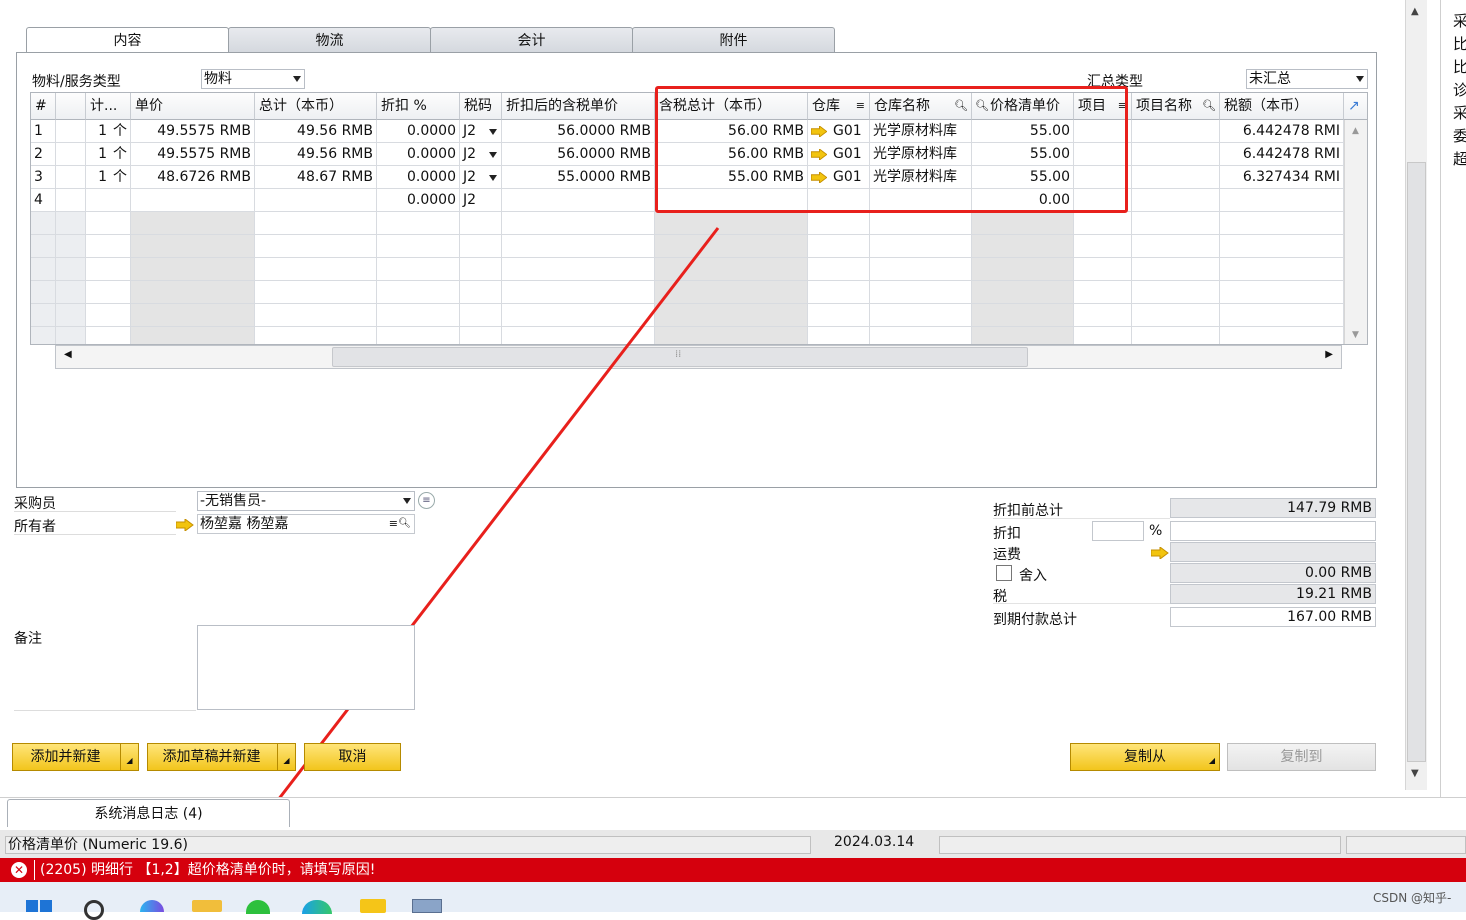 The width and height of the screenshot is (1466, 920). What do you see at coordinates (35, 527) in the screenshot?
I see `owner-label: 所有者` at bounding box center [35, 527].